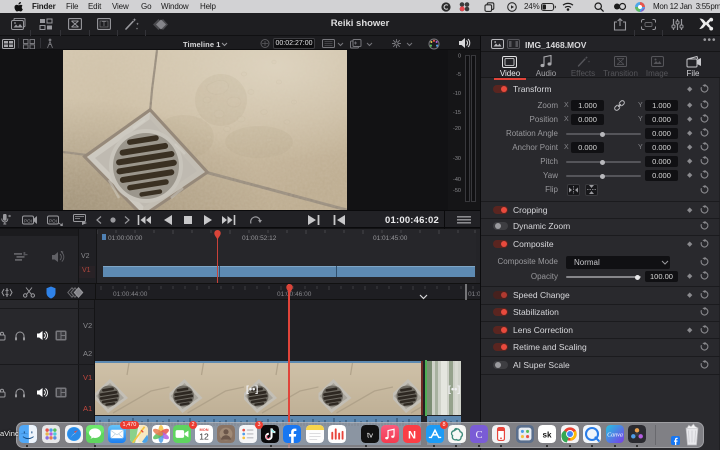 The image size is (720, 450). I want to click on svg-text: 12, so click(204, 437).